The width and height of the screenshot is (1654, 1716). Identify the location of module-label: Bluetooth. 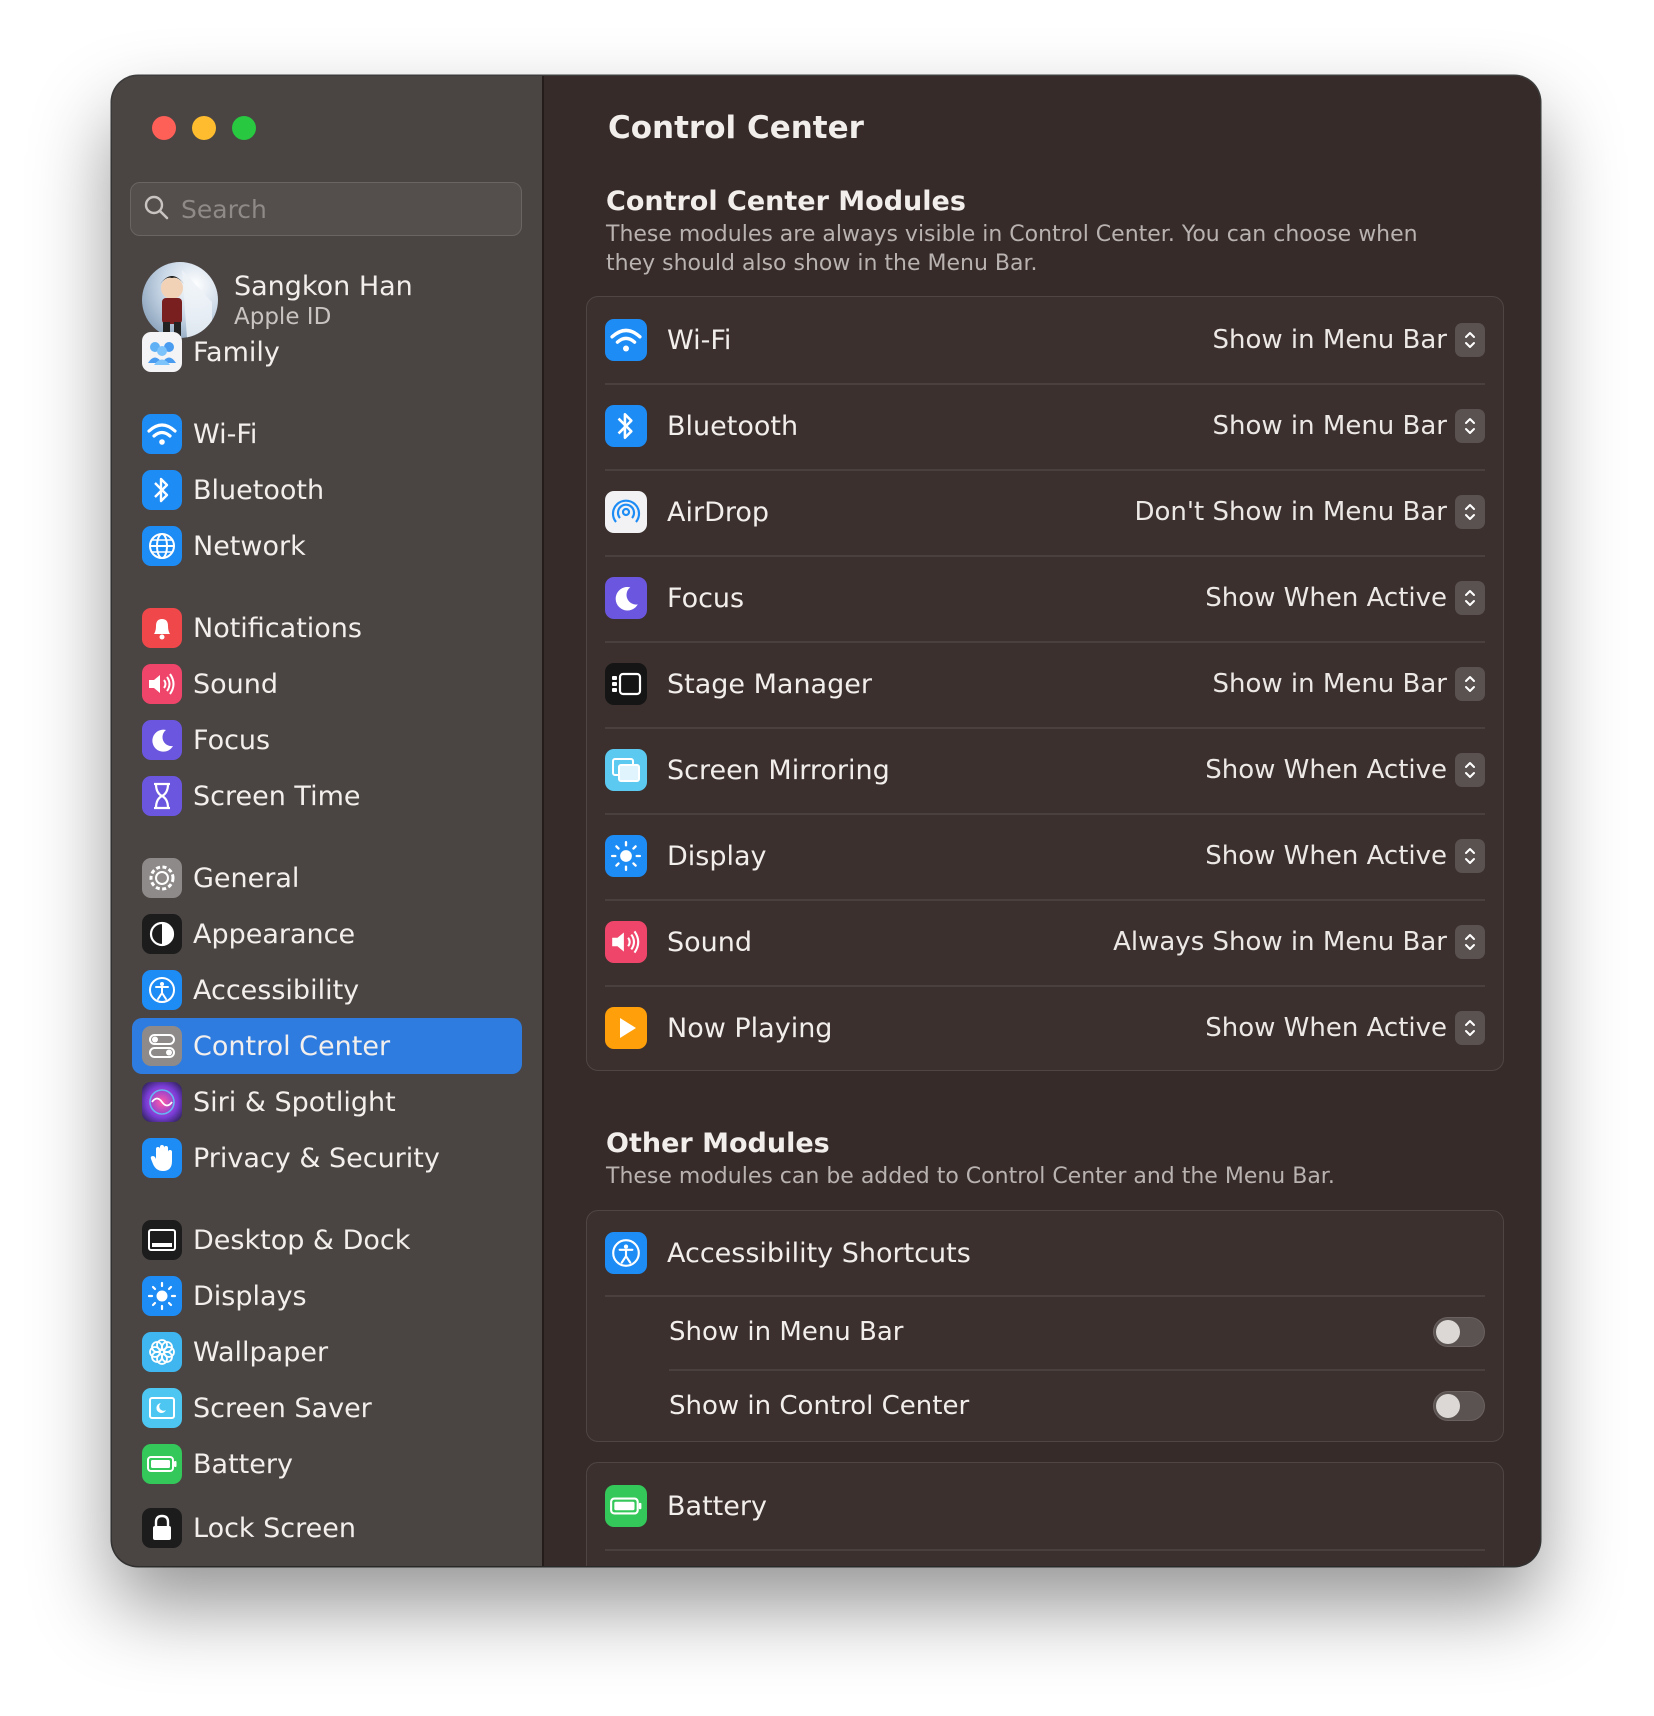
(733, 426).